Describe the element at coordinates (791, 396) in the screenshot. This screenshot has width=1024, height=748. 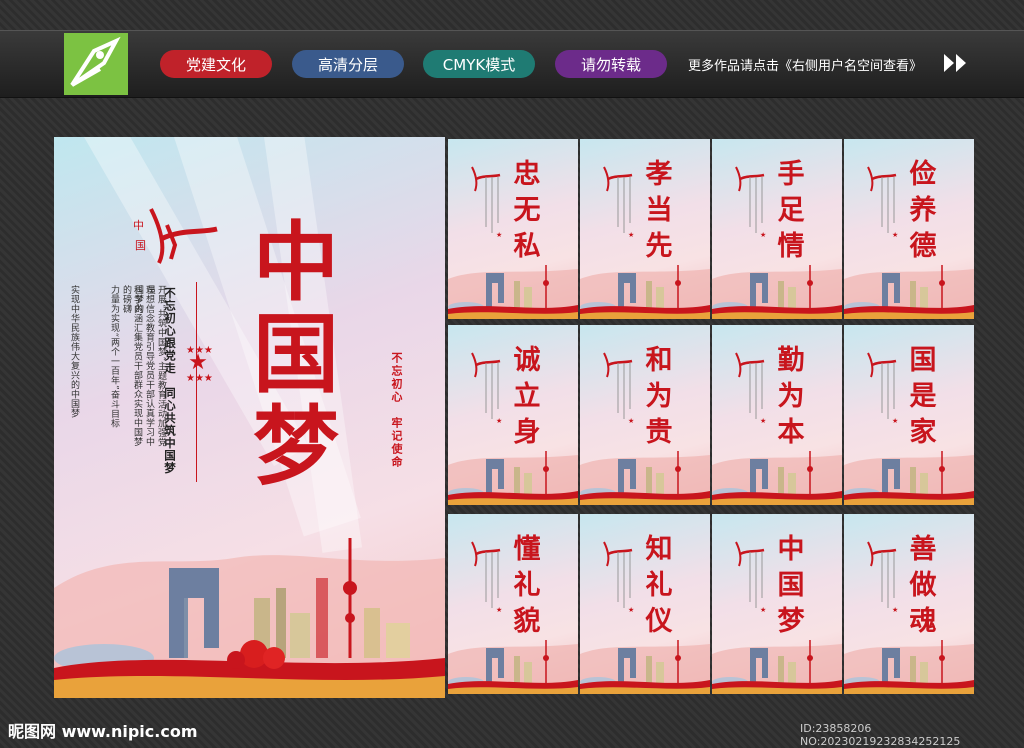
I see `poster-title: 勤为本` at that location.